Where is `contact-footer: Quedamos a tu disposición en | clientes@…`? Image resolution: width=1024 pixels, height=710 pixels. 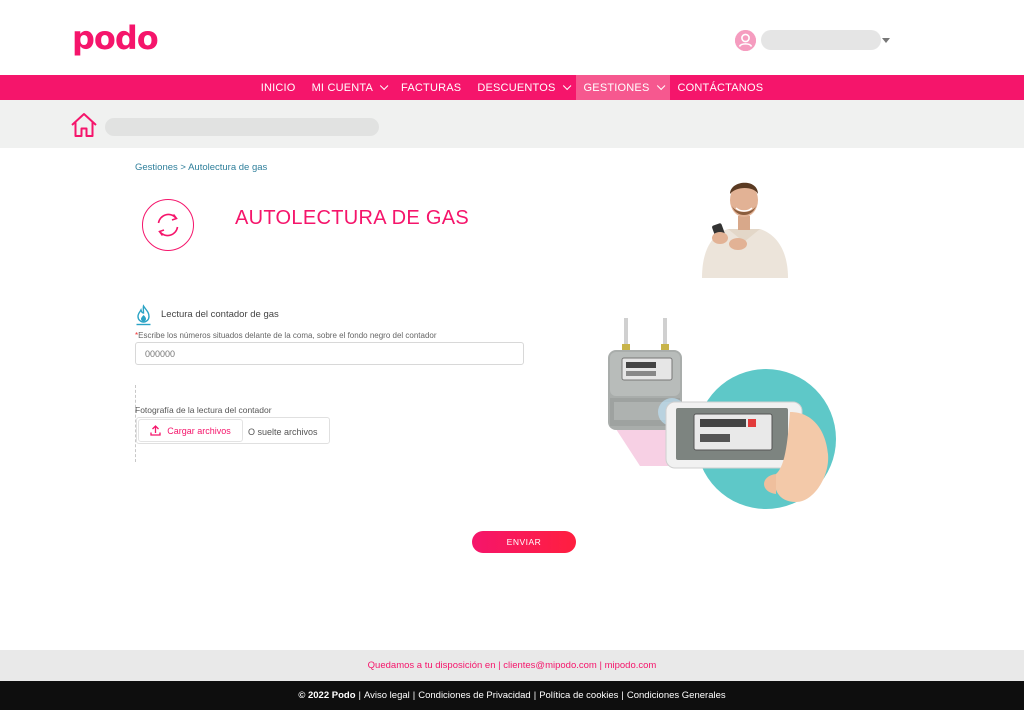
contact-footer: Quedamos a tu disposición en | clientes@… is located at coordinates (512, 665).